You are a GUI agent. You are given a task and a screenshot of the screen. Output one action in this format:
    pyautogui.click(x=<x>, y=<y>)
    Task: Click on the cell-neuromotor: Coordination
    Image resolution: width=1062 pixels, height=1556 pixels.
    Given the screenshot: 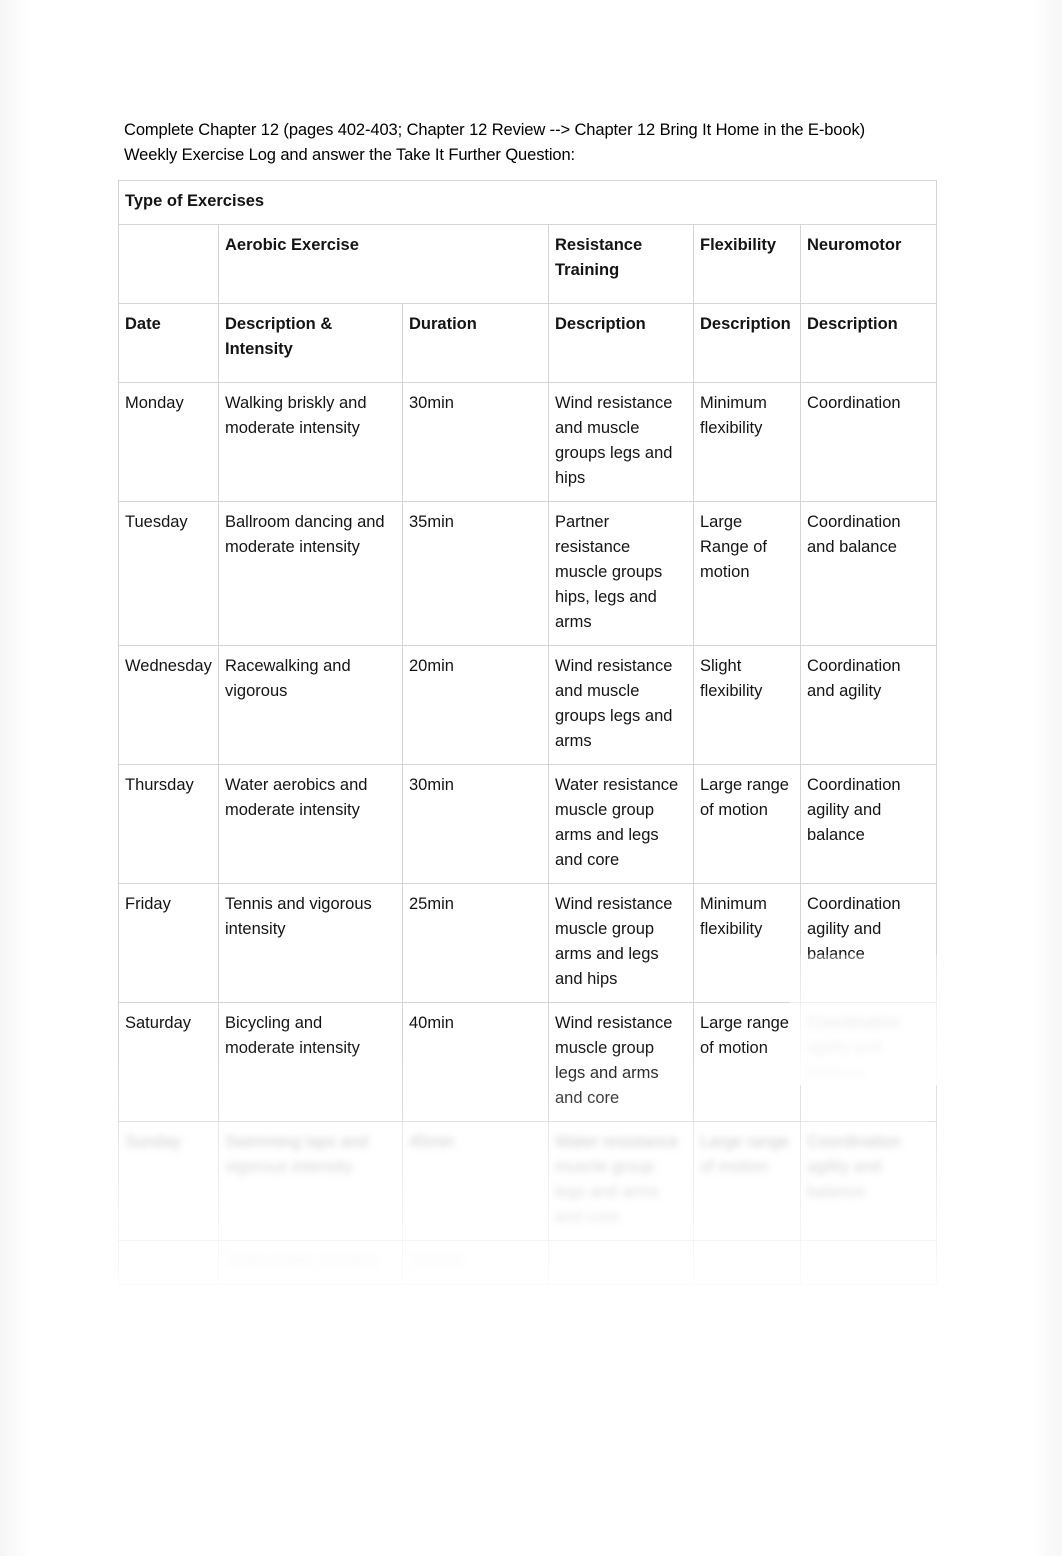 What is the action you would take?
    pyautogui.click(x=868, y=442)
    